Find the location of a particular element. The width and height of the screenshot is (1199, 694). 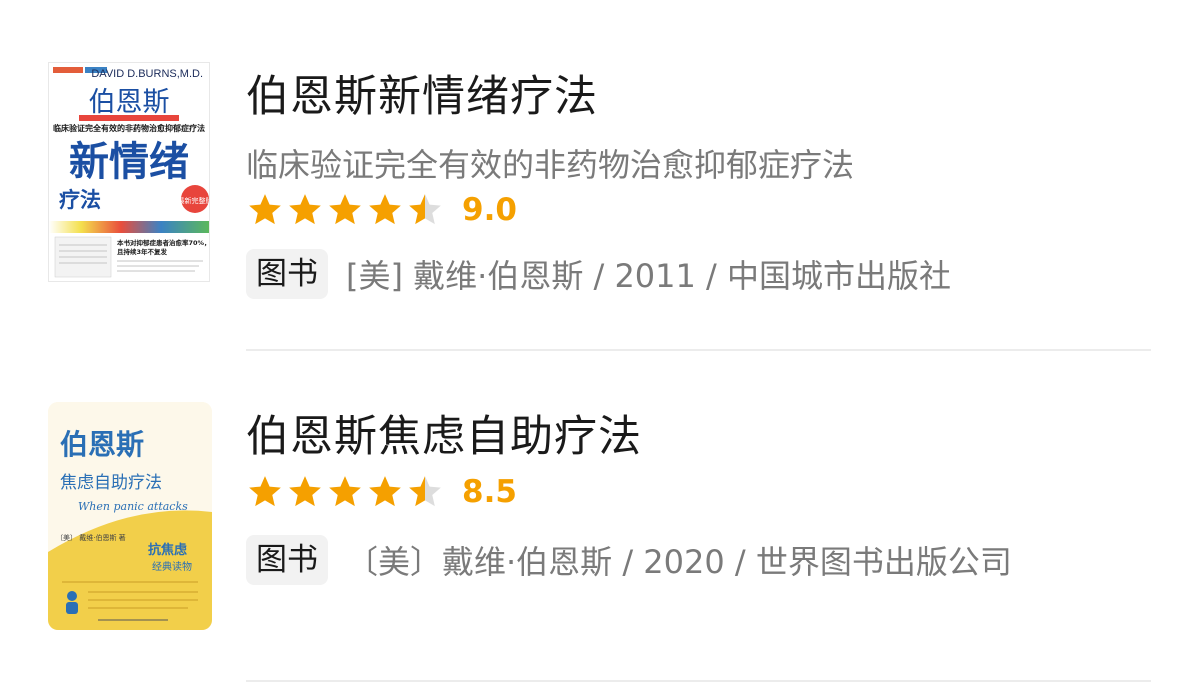

book-meta-row: 图书 〔美〕戴维·伯恩斯 / 2020 / 世界图书出版公司 is located at coordinates (629, 560).